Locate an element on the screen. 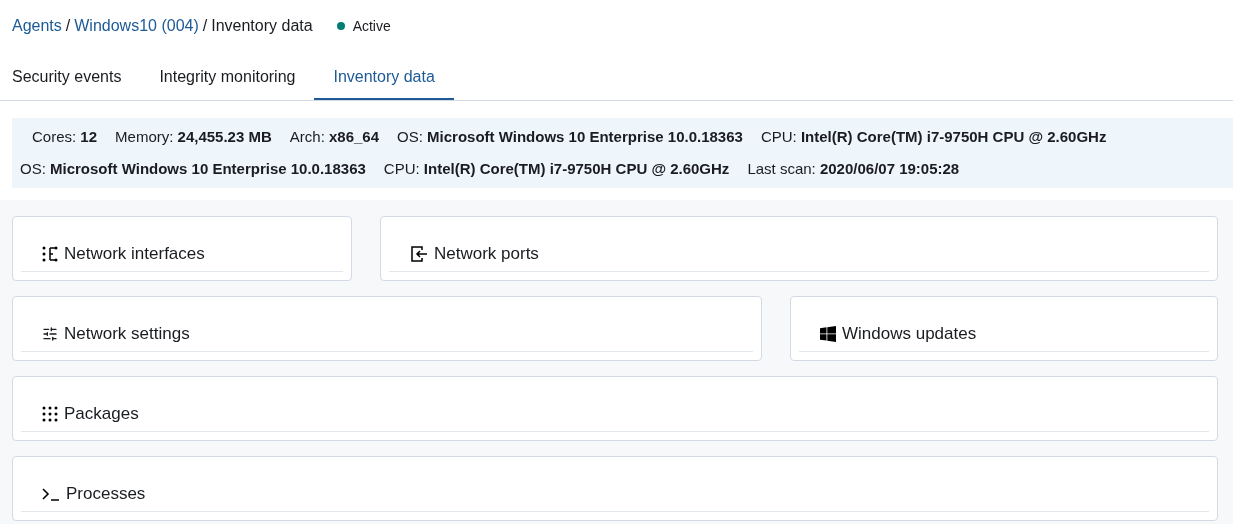 The height and width of the screenshot is (524, 1233). sliders-icon is located at coordinates (50, 334).